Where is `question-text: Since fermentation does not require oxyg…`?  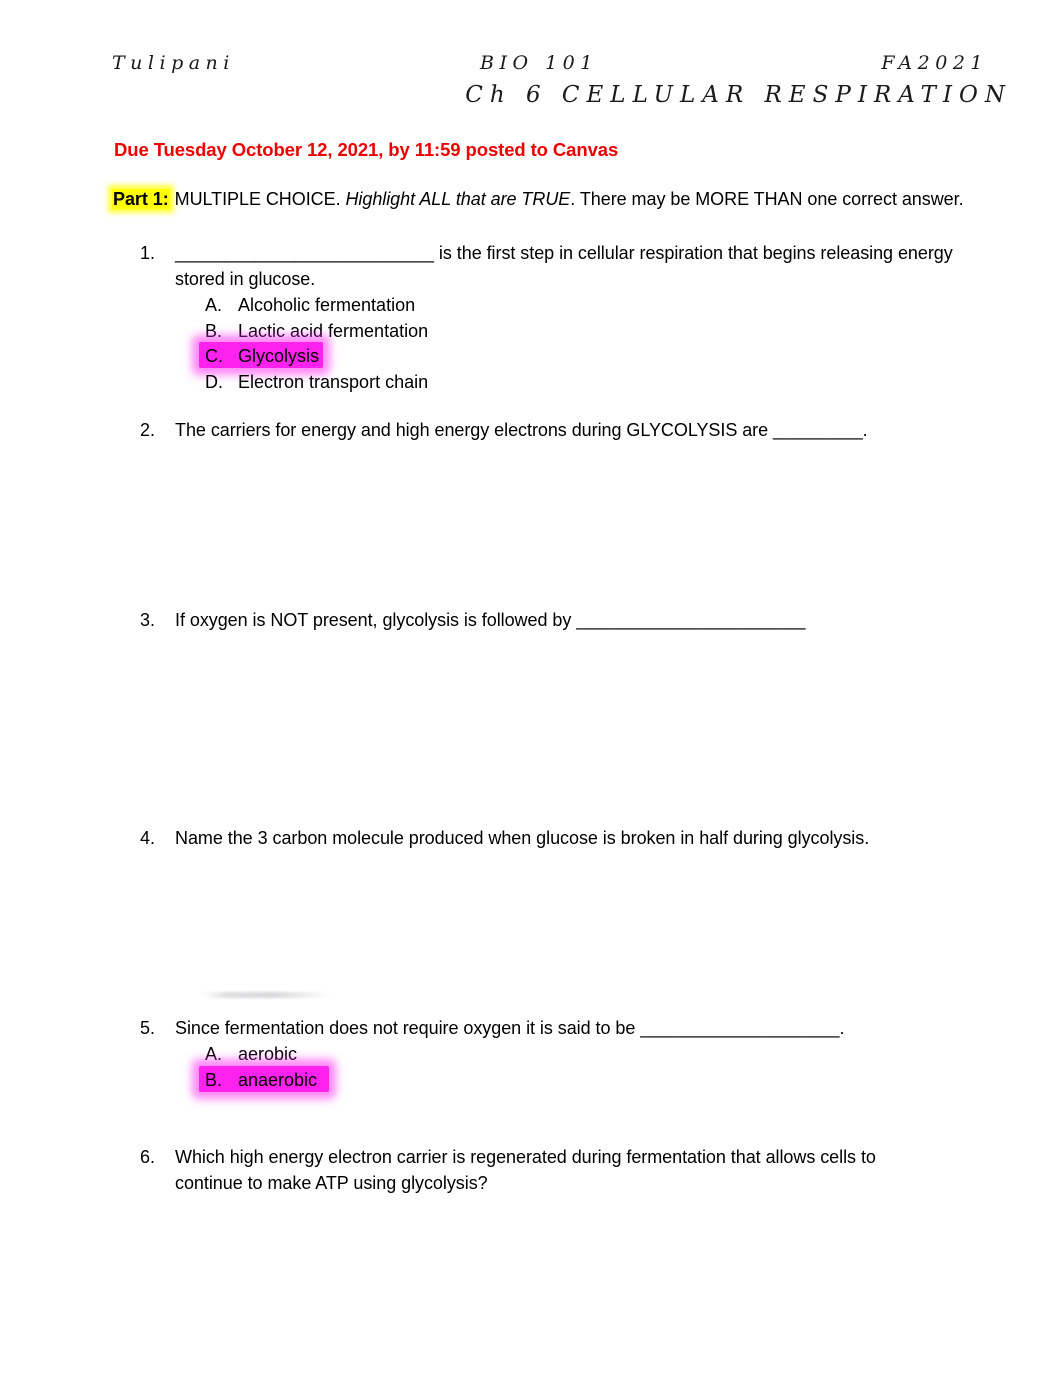 question-text: Since fermentation does not require oxyg… is located at coordinates (510, 1028).